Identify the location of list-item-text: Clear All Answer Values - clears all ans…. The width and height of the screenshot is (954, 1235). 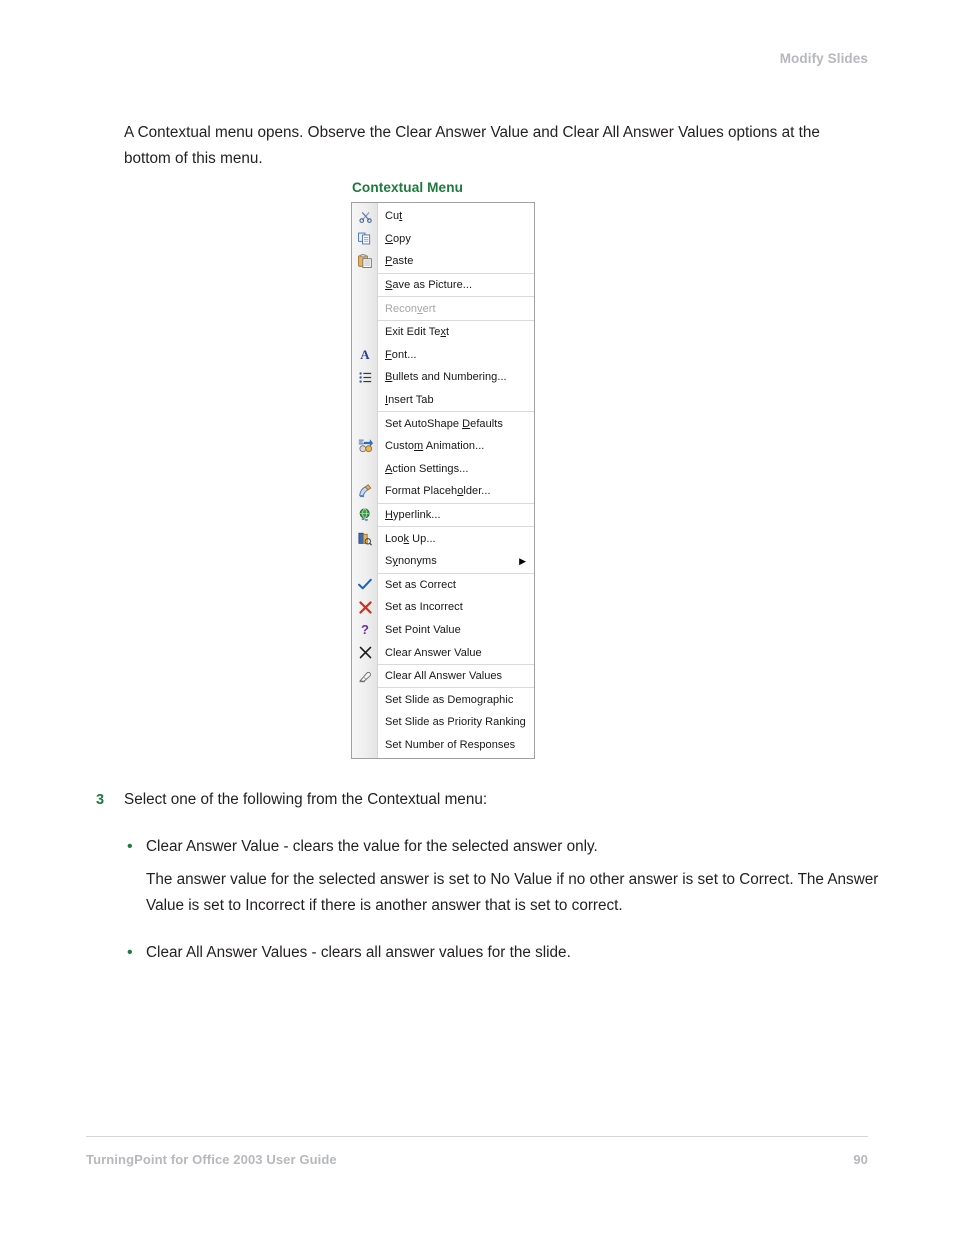
(358, 952).